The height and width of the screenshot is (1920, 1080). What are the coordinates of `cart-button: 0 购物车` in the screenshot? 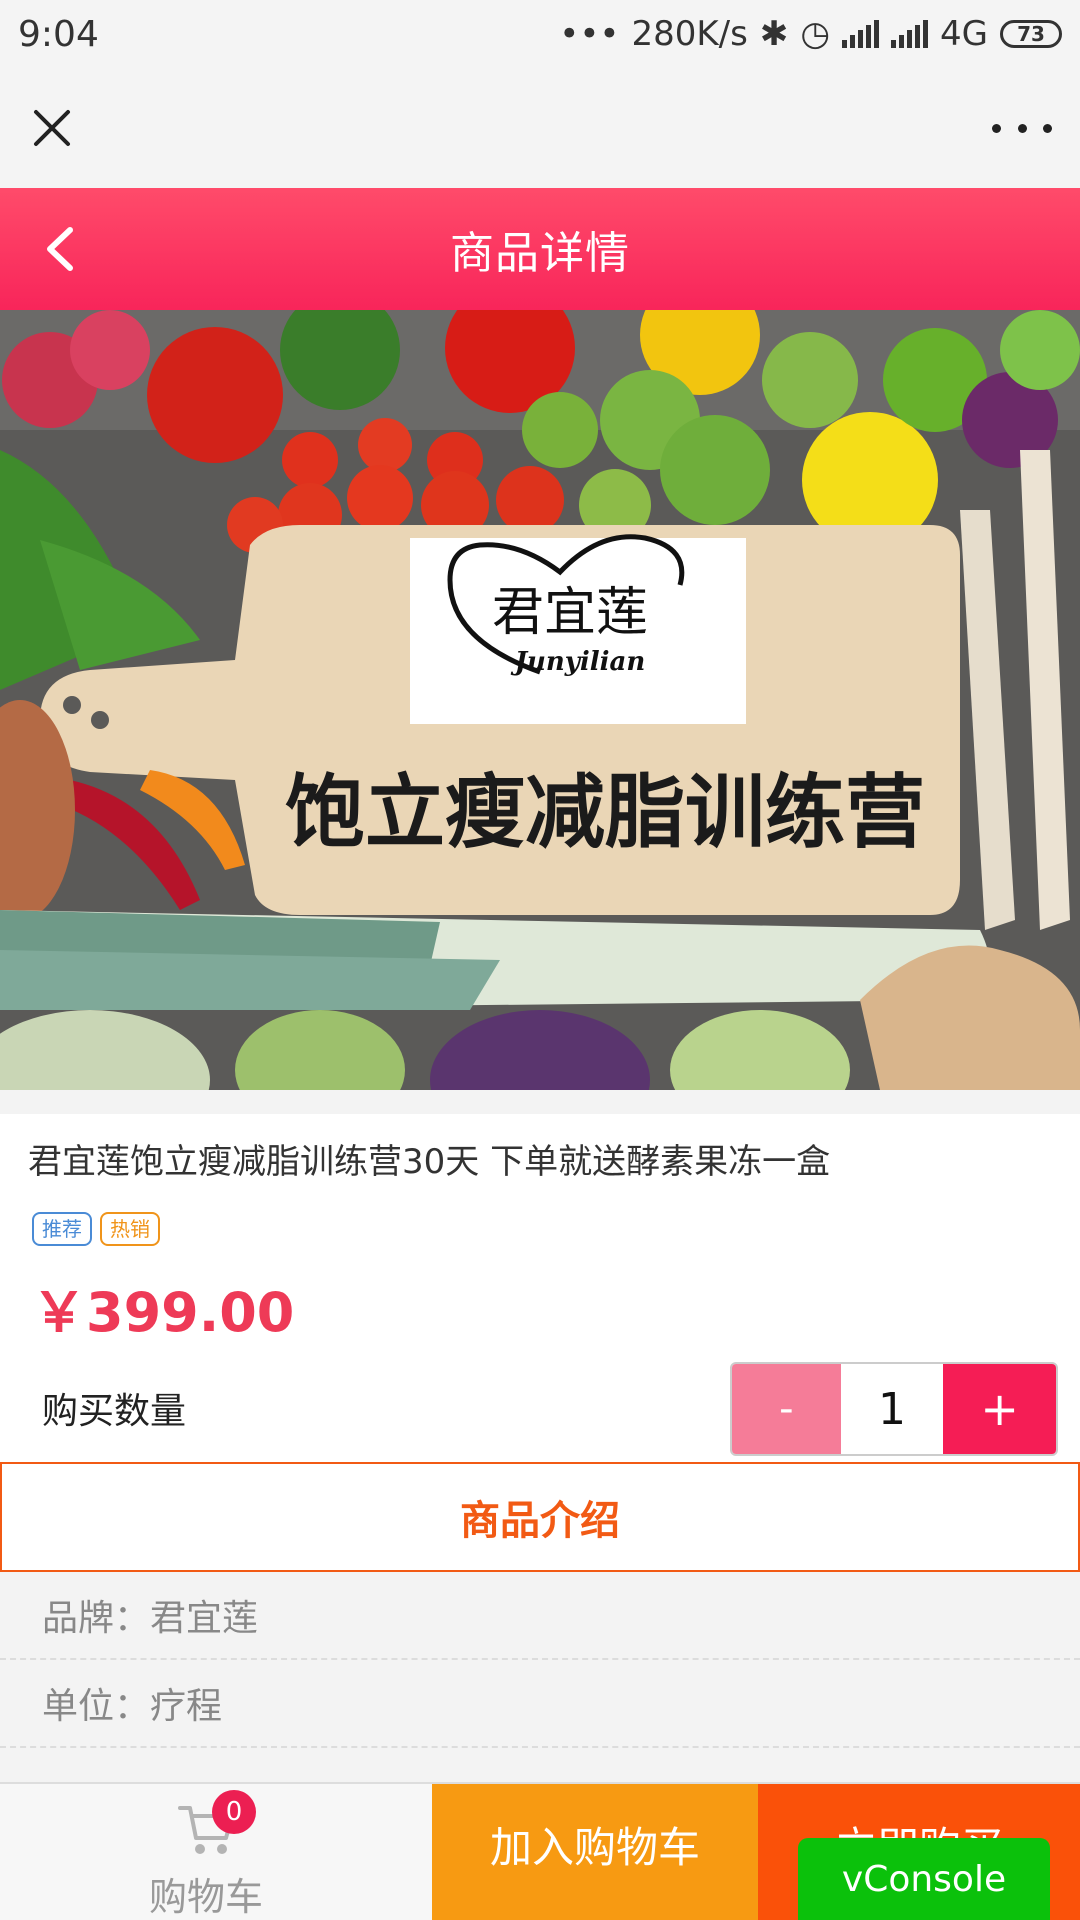 It's located at (216, 1852).